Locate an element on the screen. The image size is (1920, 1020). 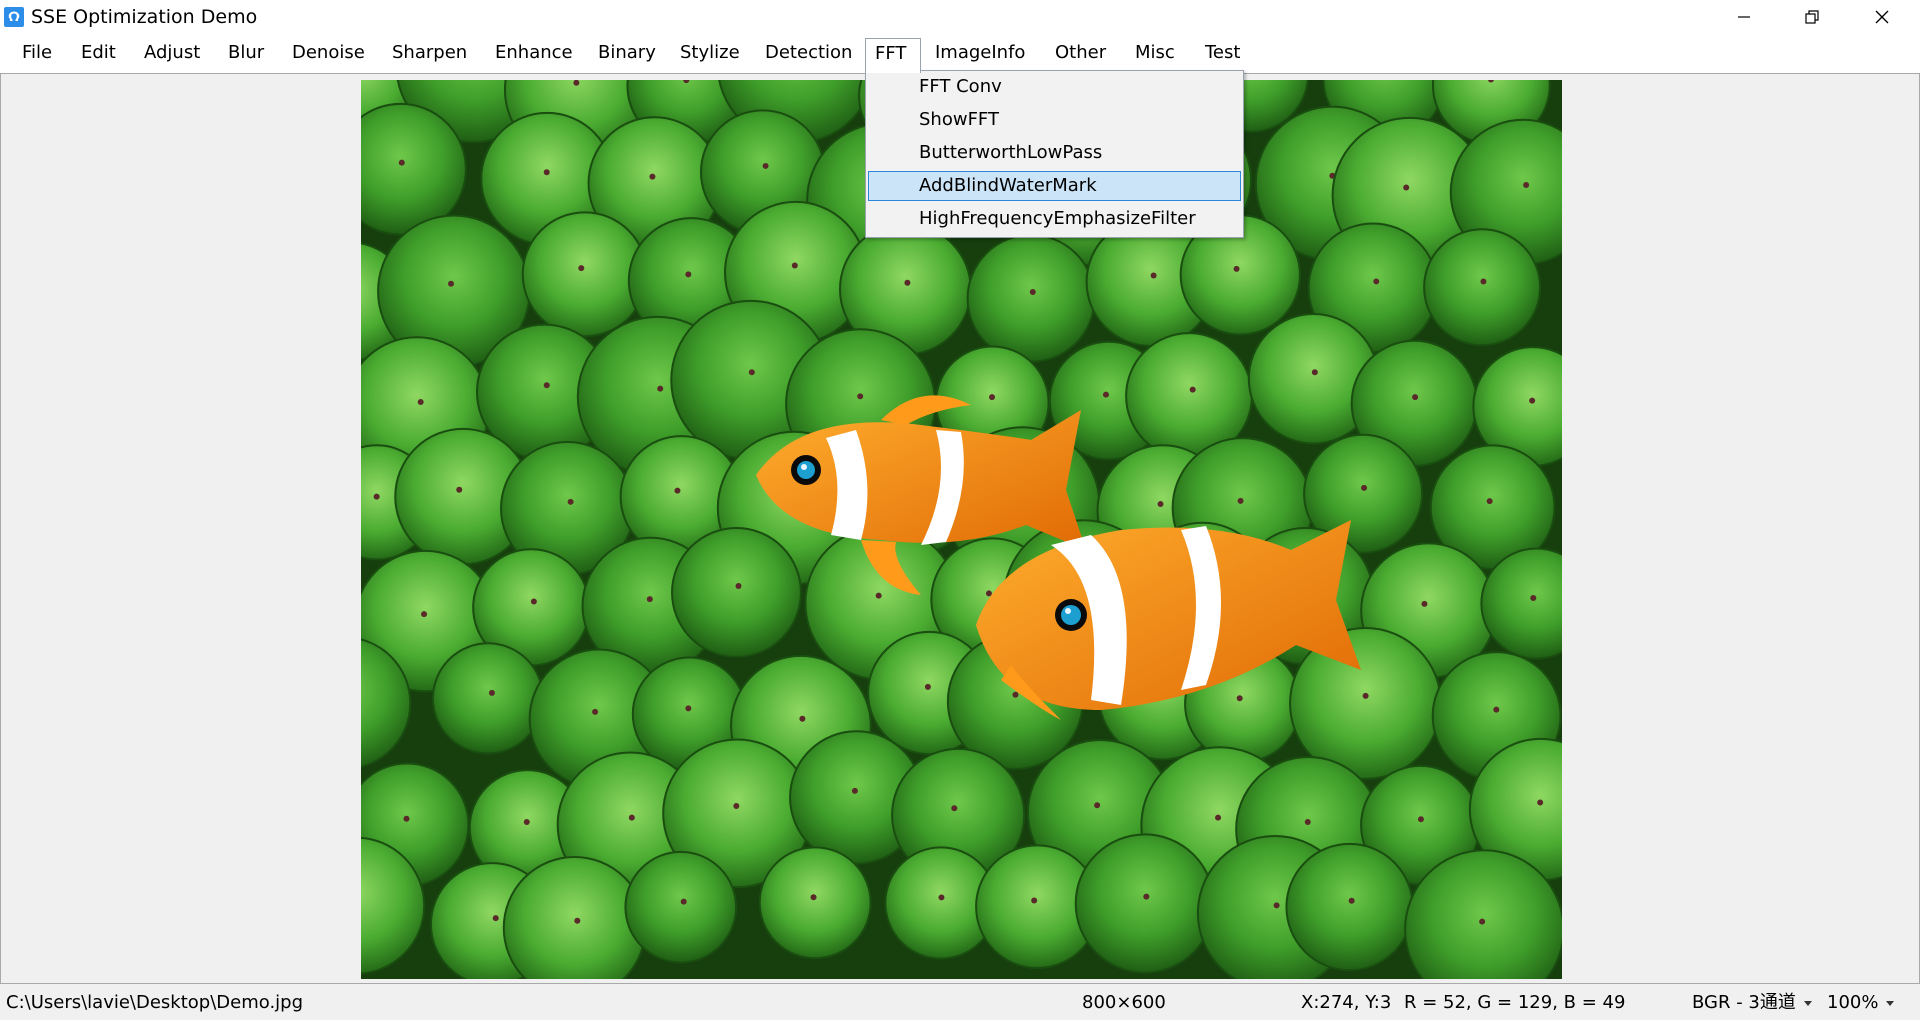
menu-misc: Misc is located at coordinates (1155, 53).